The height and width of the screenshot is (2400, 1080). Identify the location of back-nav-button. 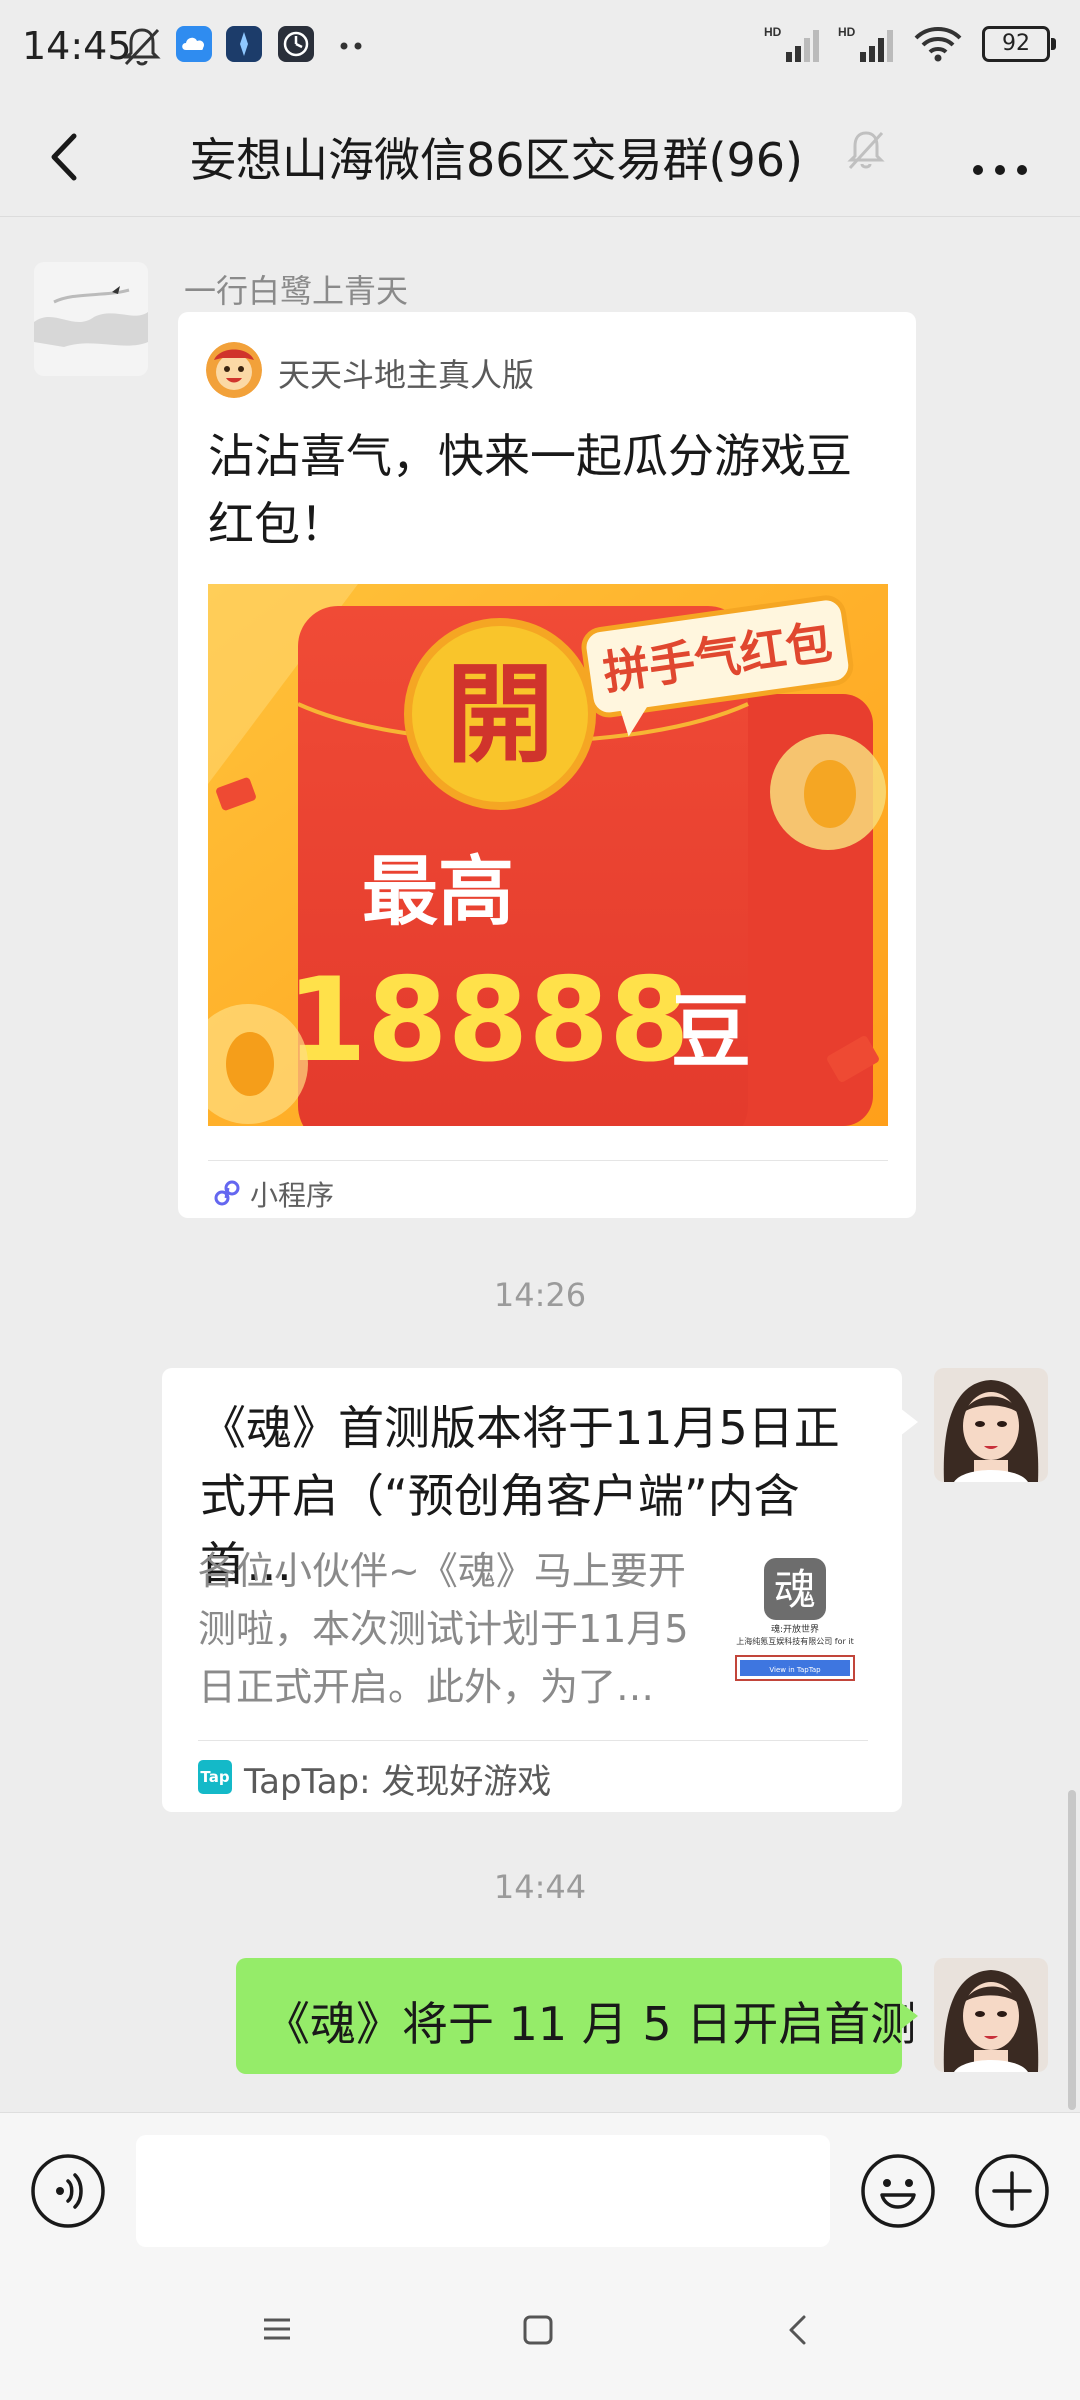
(798, 2330).